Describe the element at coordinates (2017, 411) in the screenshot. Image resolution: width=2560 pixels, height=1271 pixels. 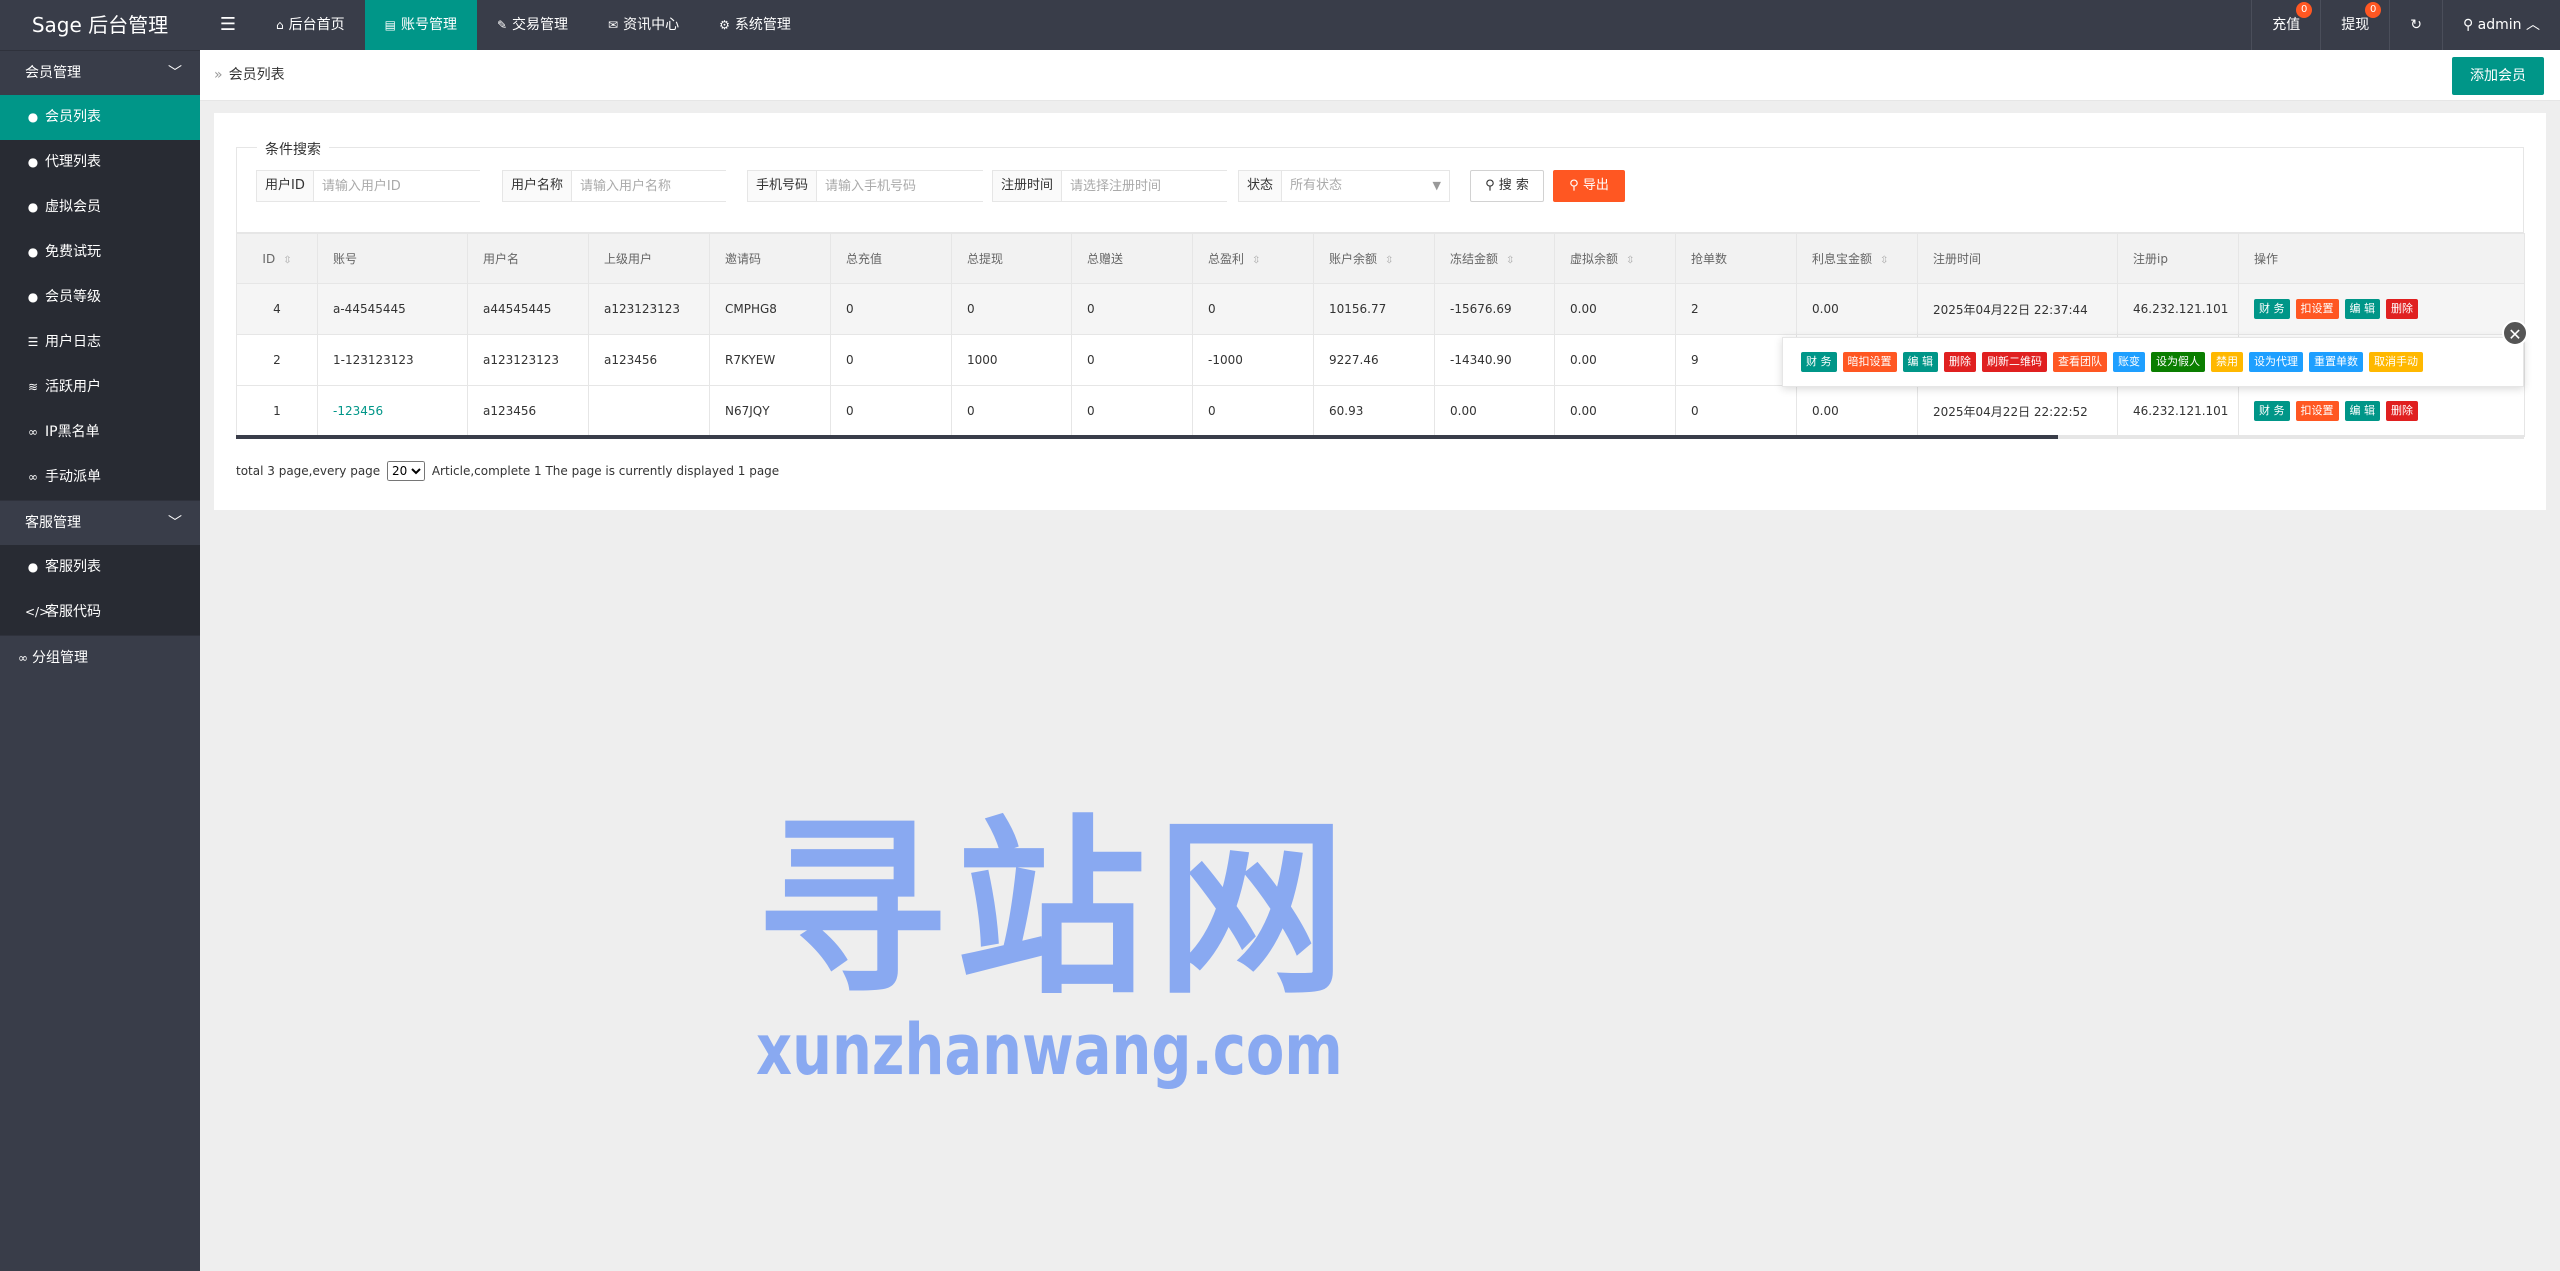
I see `cell: 2025年04月22日 22:22:52` at that location.